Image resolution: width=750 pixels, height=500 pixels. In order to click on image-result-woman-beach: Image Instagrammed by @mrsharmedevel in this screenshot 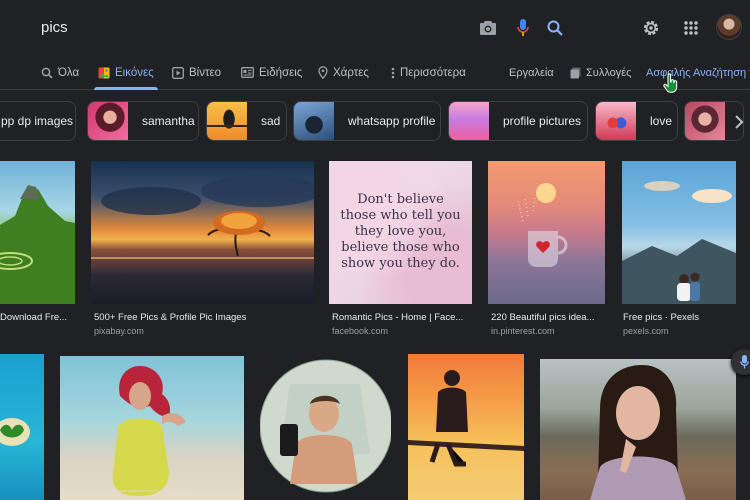, I will do `click(152, 428)`.